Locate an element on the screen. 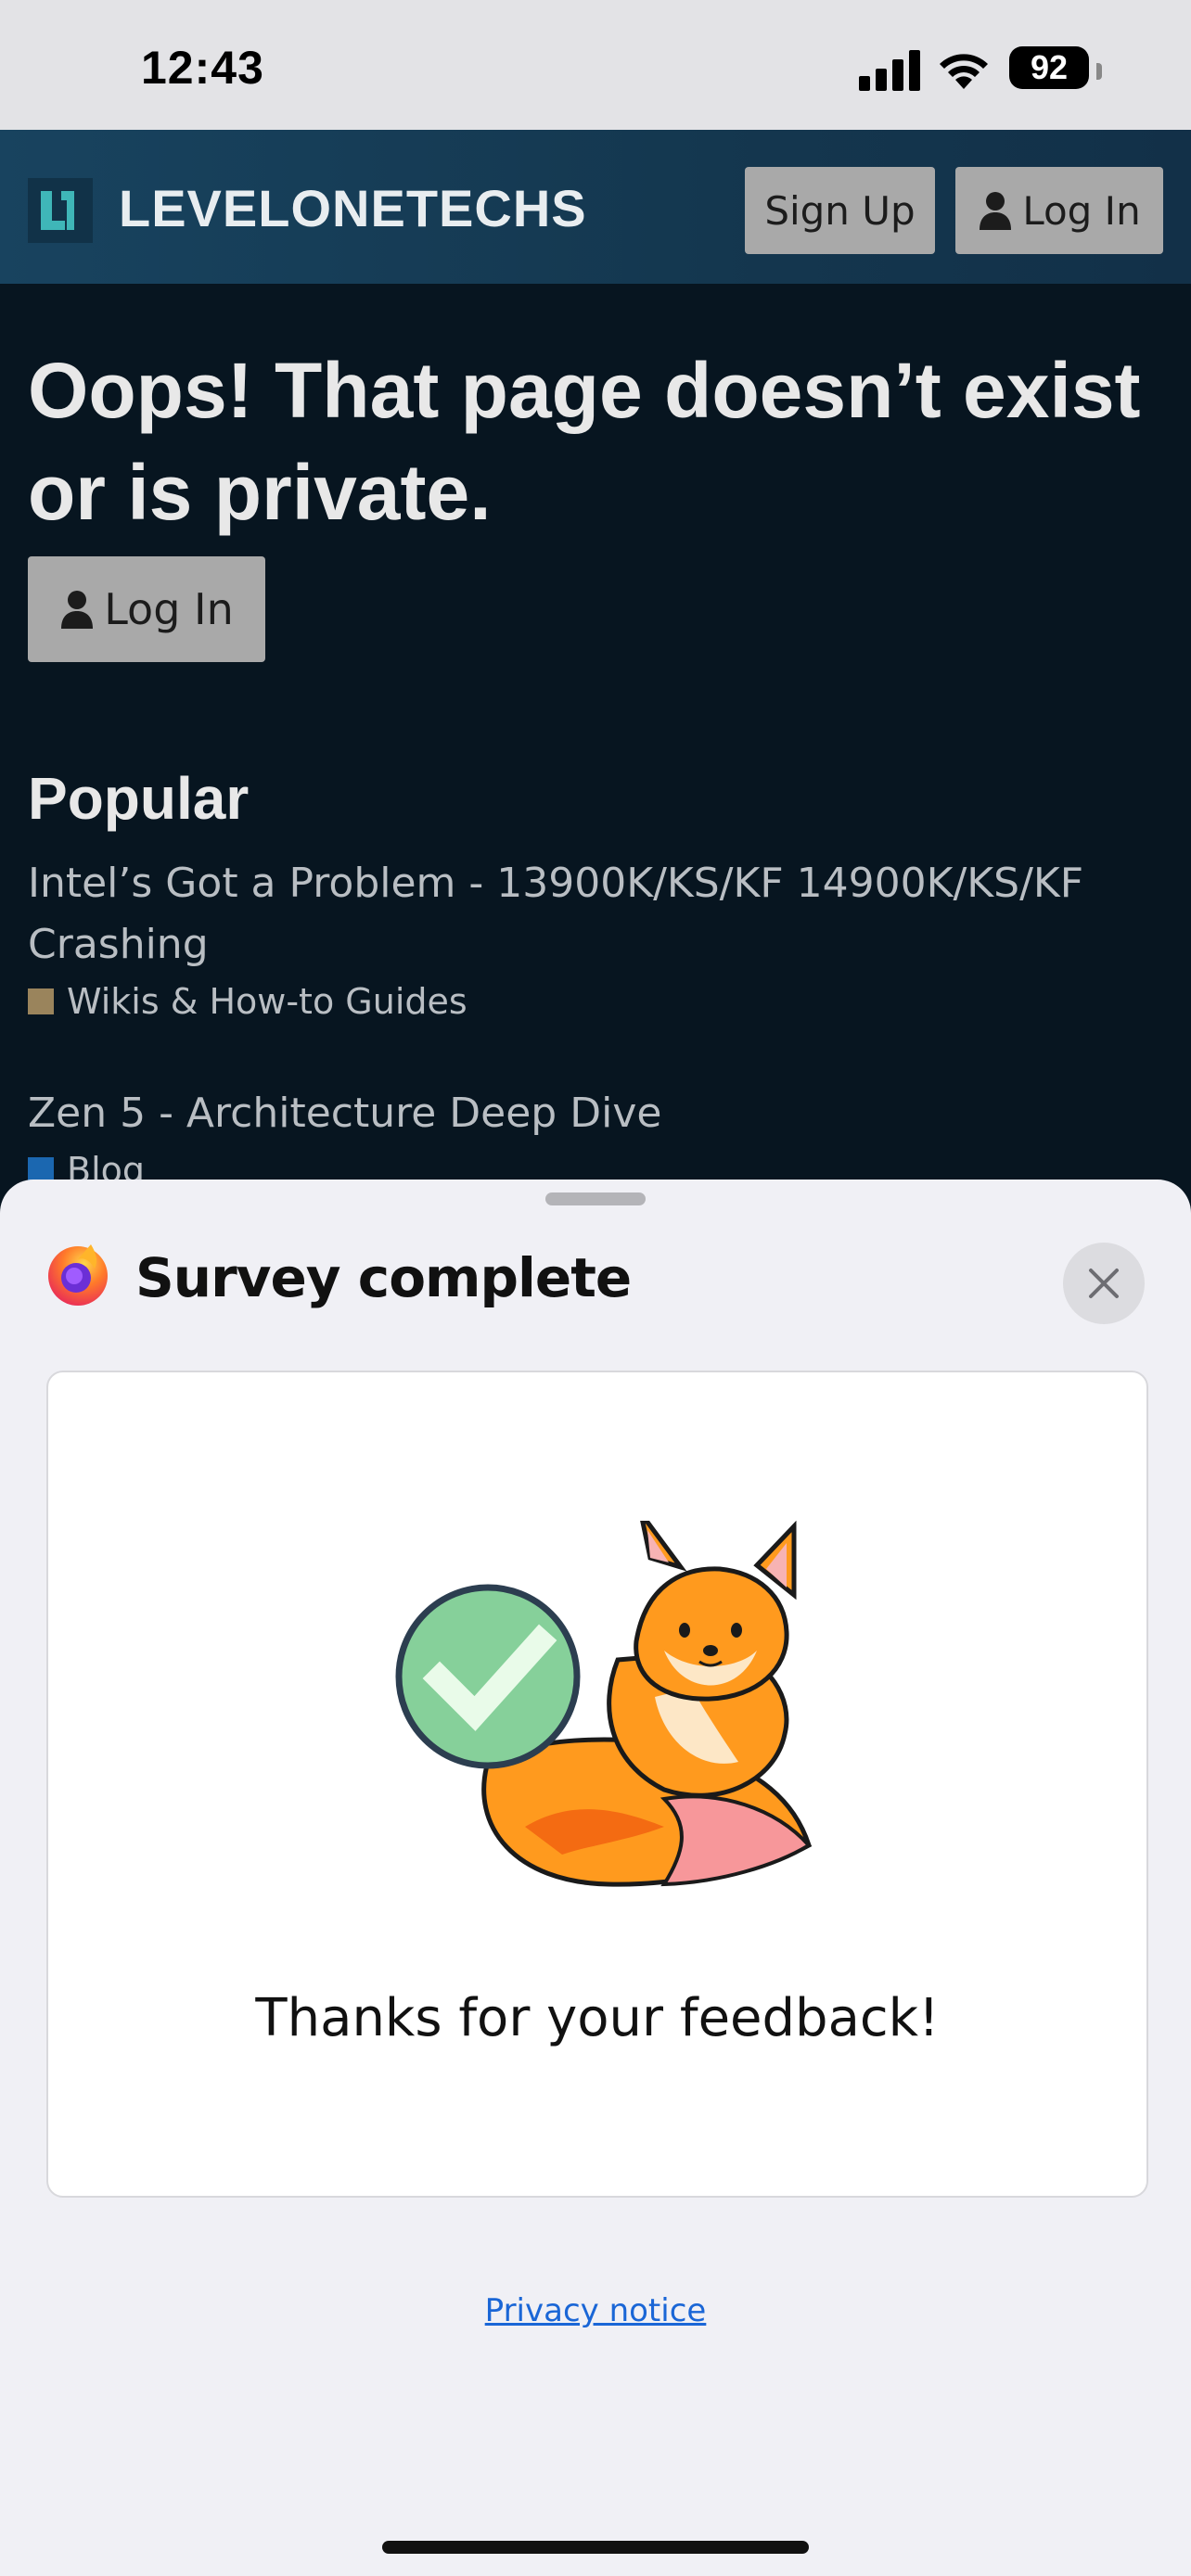 This screenshot has height=2576, width=1191. sign-up-label: Sign Up is located at coordinates (840, 211).